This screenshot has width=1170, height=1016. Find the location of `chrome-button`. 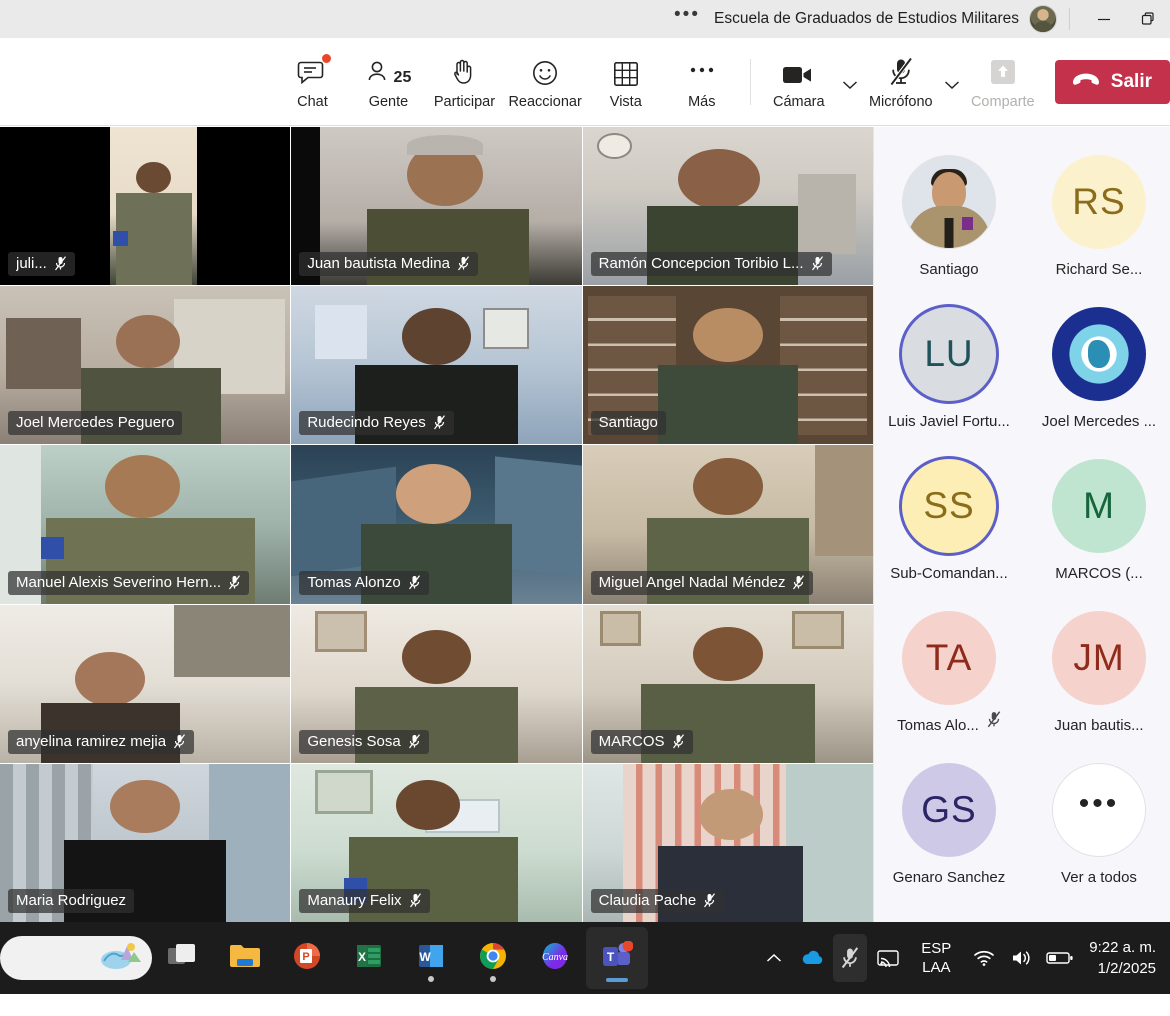

chrome-button is located at coordinates (493, 958).